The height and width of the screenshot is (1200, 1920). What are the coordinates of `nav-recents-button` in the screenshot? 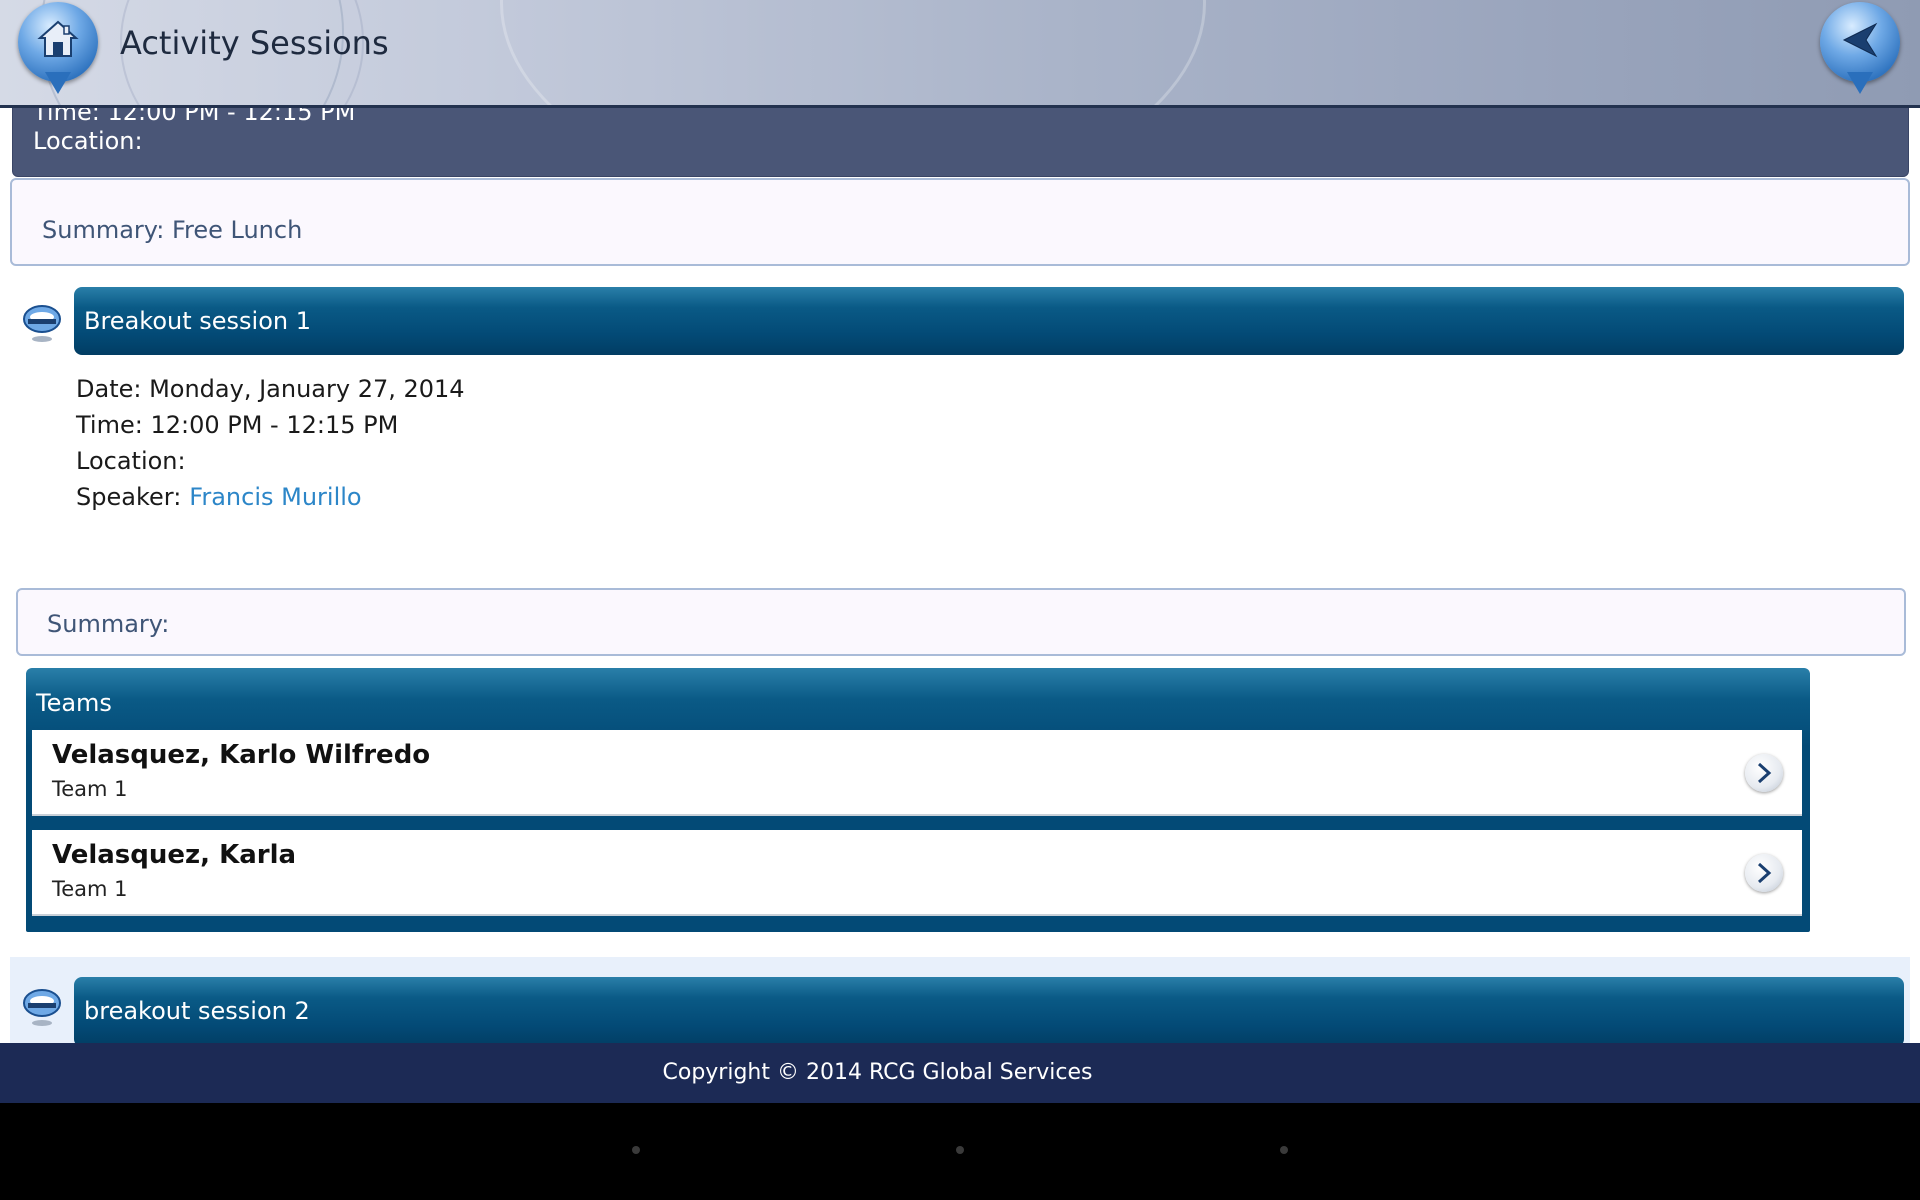 It's located at (1284, 1150).